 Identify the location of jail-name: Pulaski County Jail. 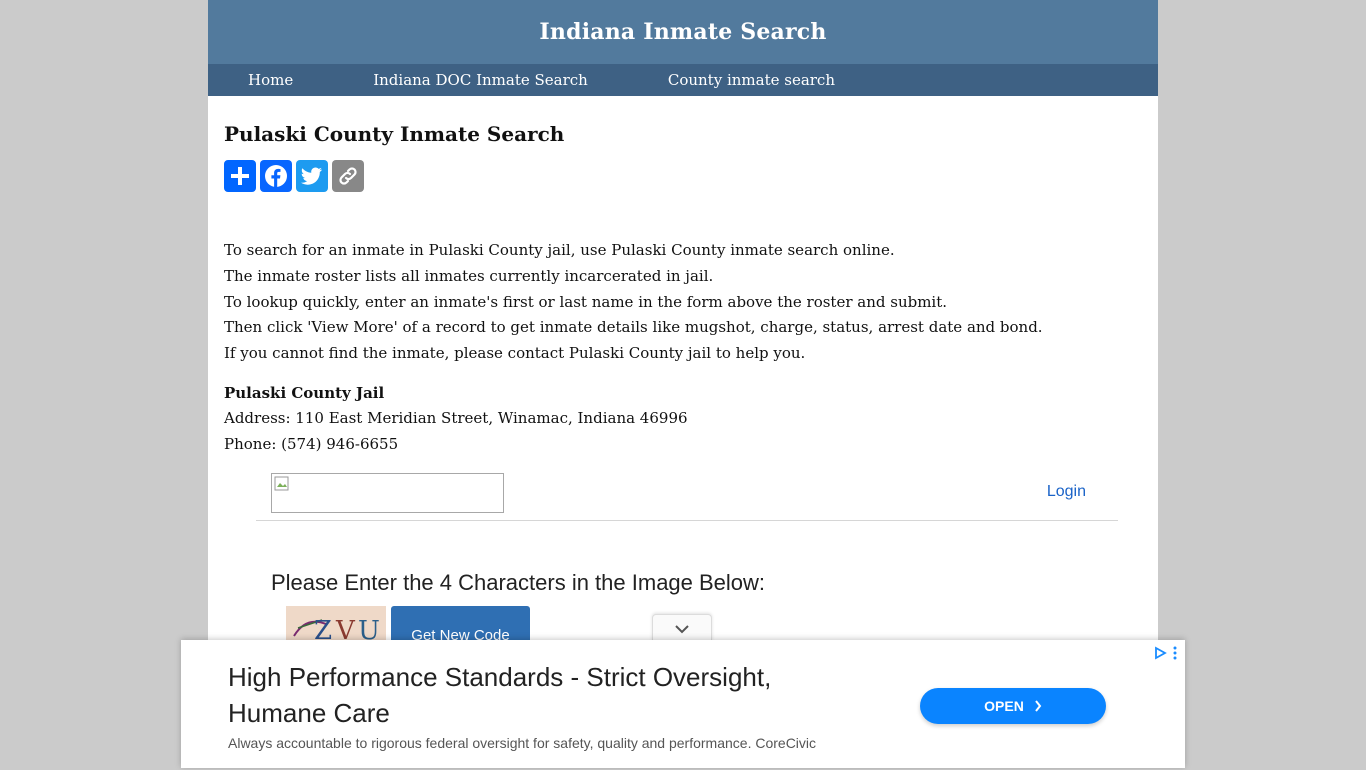
(304, 392).